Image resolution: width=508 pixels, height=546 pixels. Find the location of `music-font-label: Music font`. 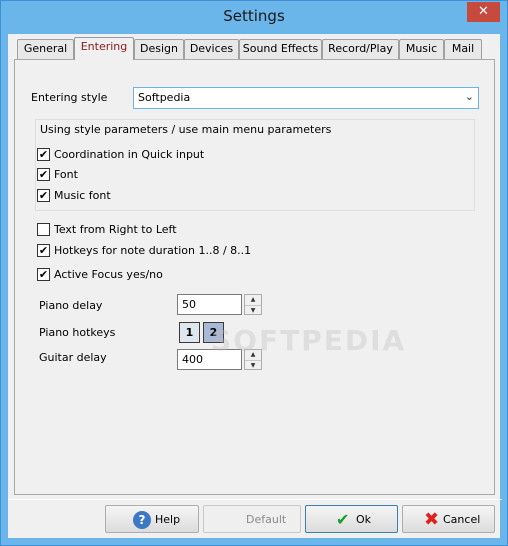

music-font-label: Music font is located at coordinates (82, 195).